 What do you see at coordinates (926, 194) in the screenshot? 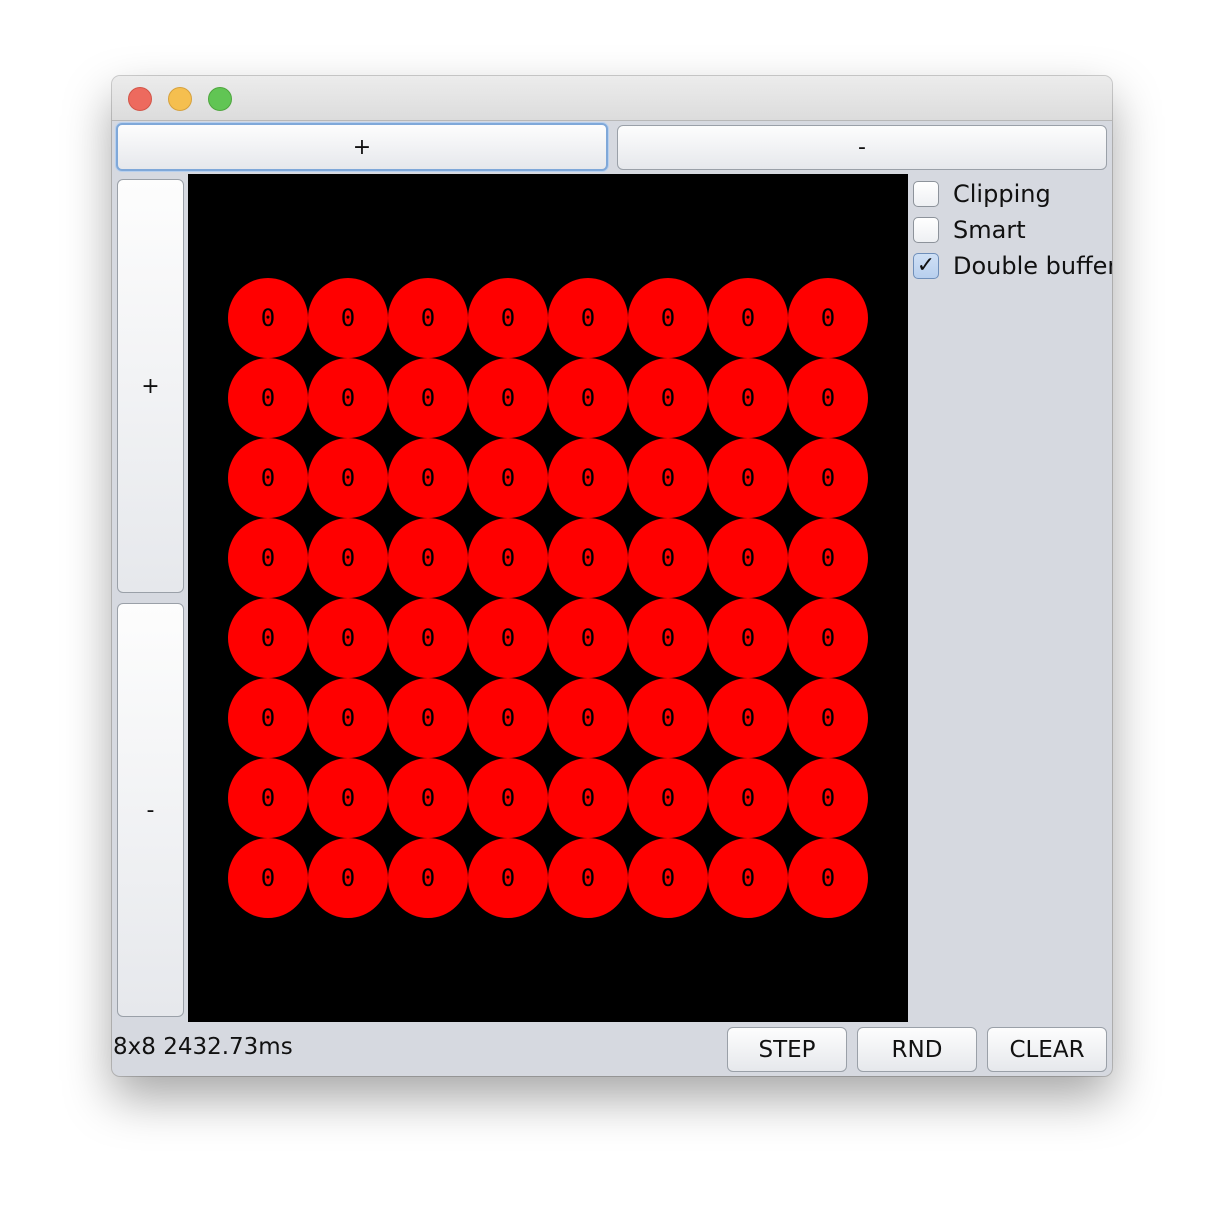
I see `clipping-checkbox` at bounding box center [926, 194].